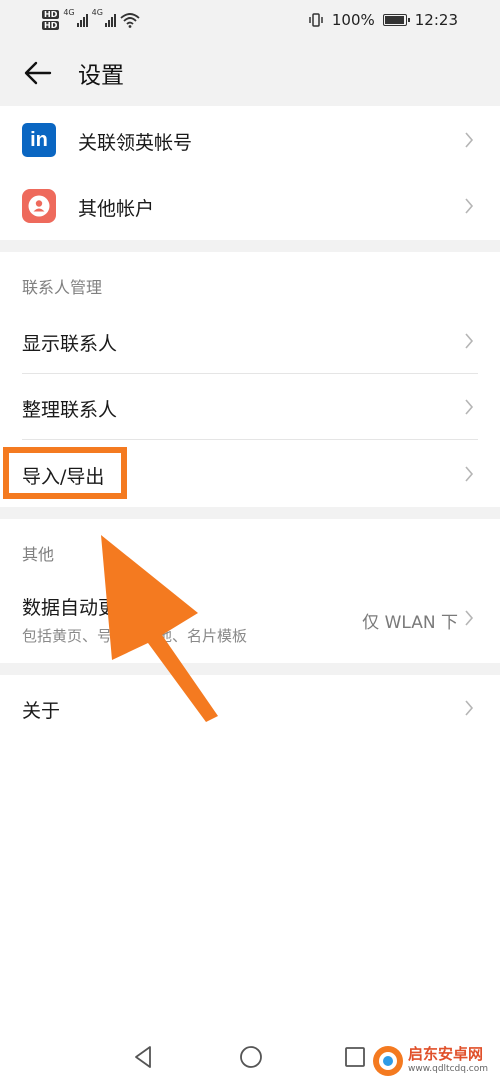 This screenshot has height=1083, width=500. What do you see at coordinates (446, 1054) in the screenshot?
I see `watermark-brand: 启东安卓网` at bounding box center [446, 1054].